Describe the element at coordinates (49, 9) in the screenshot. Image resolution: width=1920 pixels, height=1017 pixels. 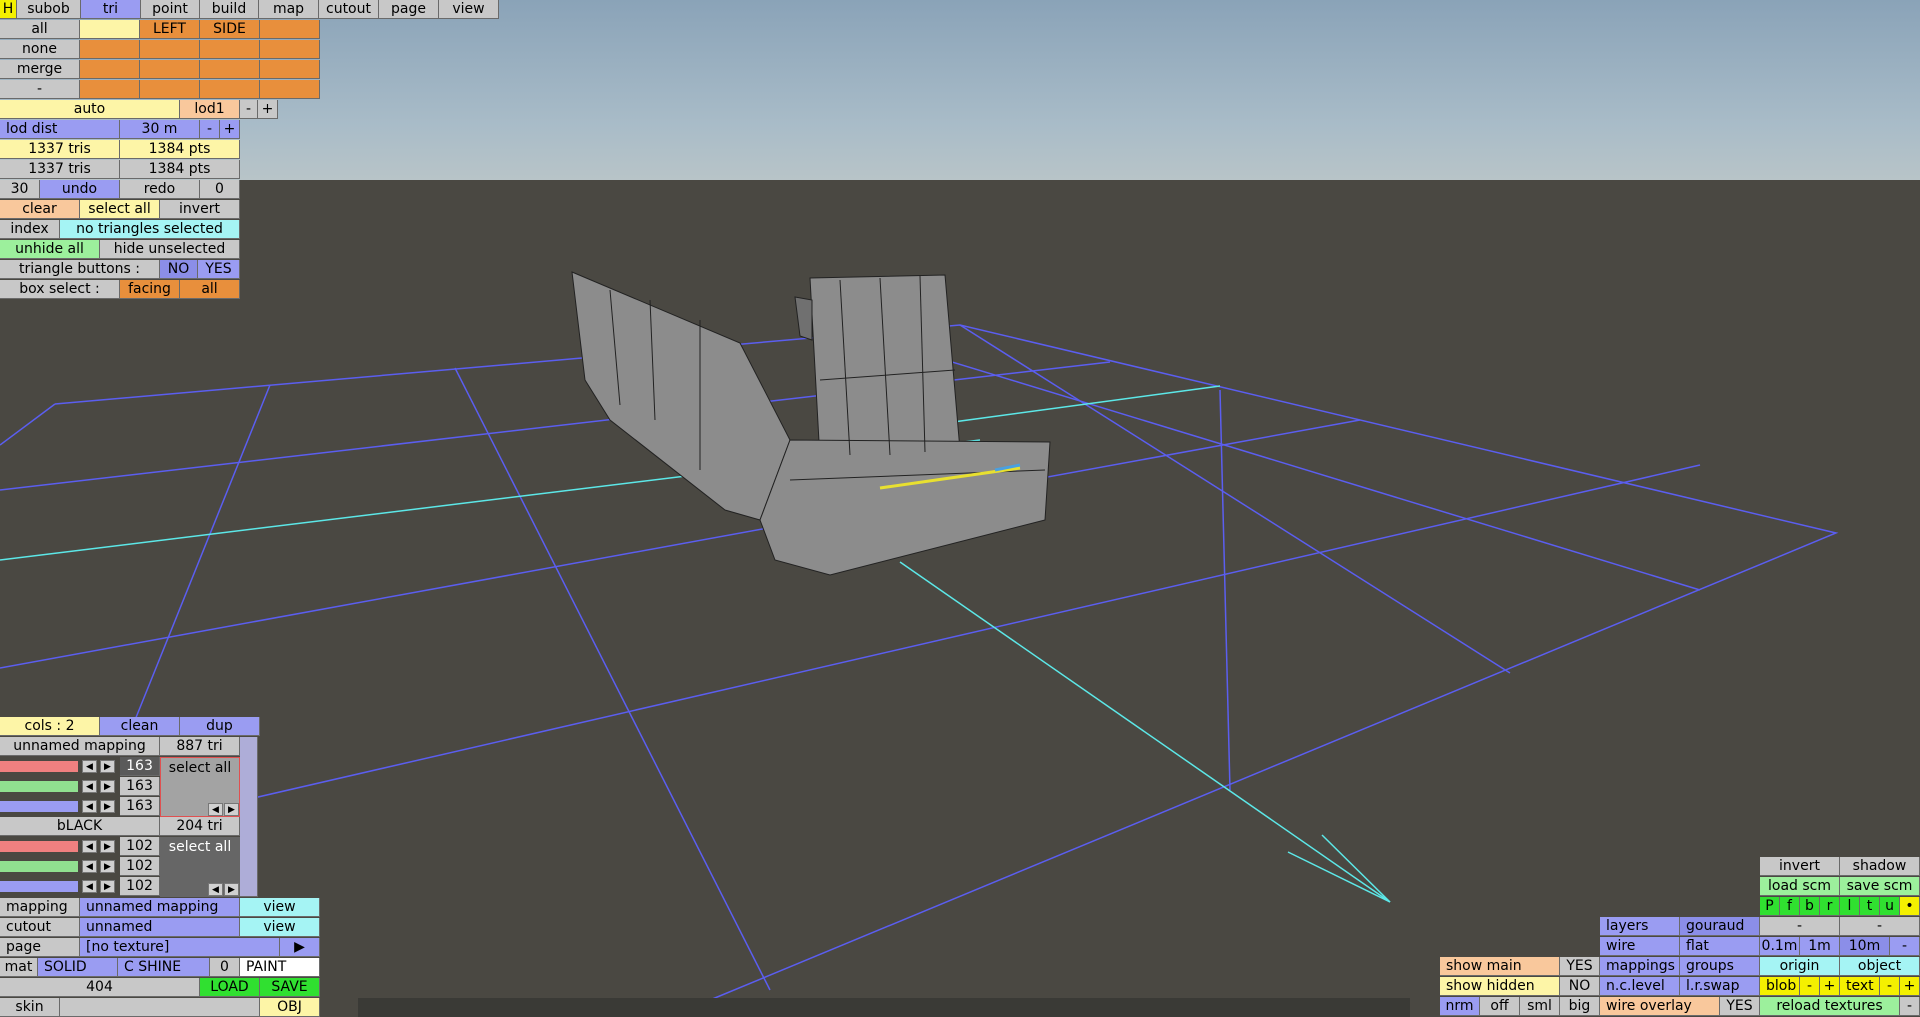
I see `tab-subob: subob` at that location.